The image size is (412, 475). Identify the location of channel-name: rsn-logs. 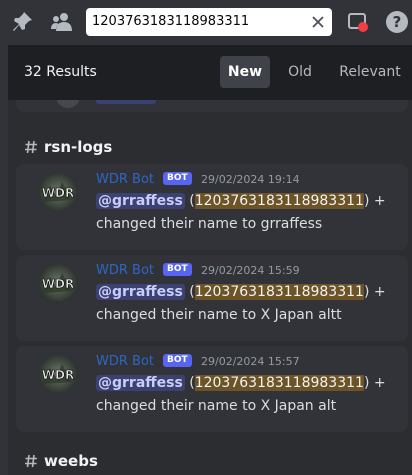
(78, 147).